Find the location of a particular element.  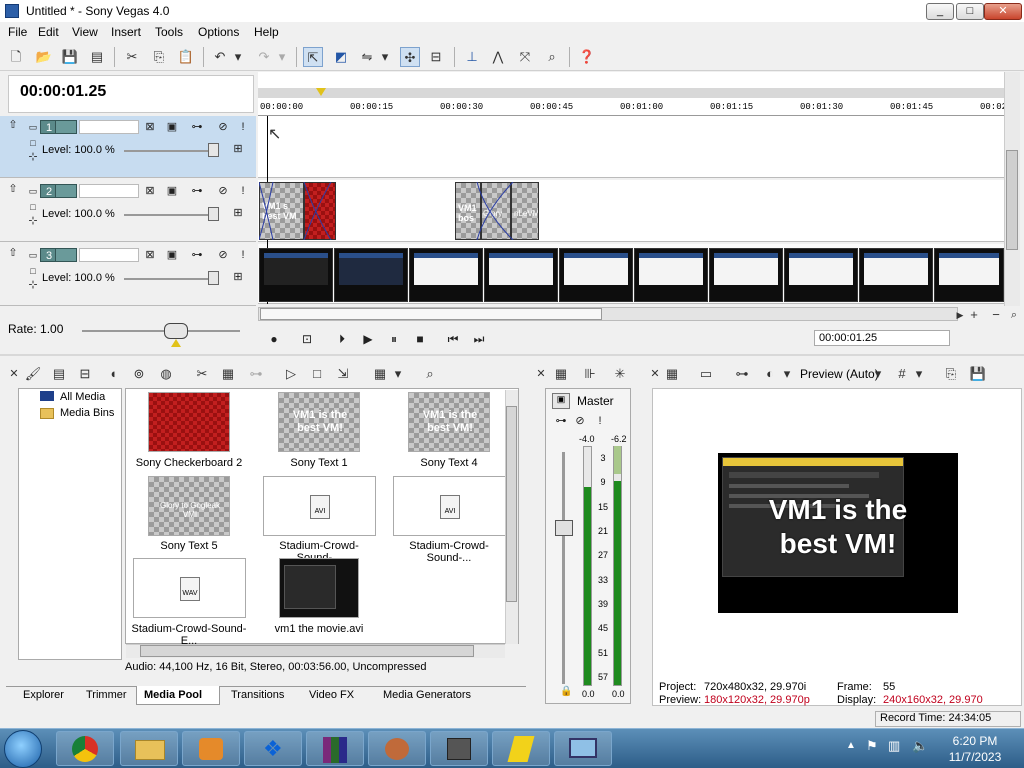

open-icon: 📂 is located at coordinates (44, 57).